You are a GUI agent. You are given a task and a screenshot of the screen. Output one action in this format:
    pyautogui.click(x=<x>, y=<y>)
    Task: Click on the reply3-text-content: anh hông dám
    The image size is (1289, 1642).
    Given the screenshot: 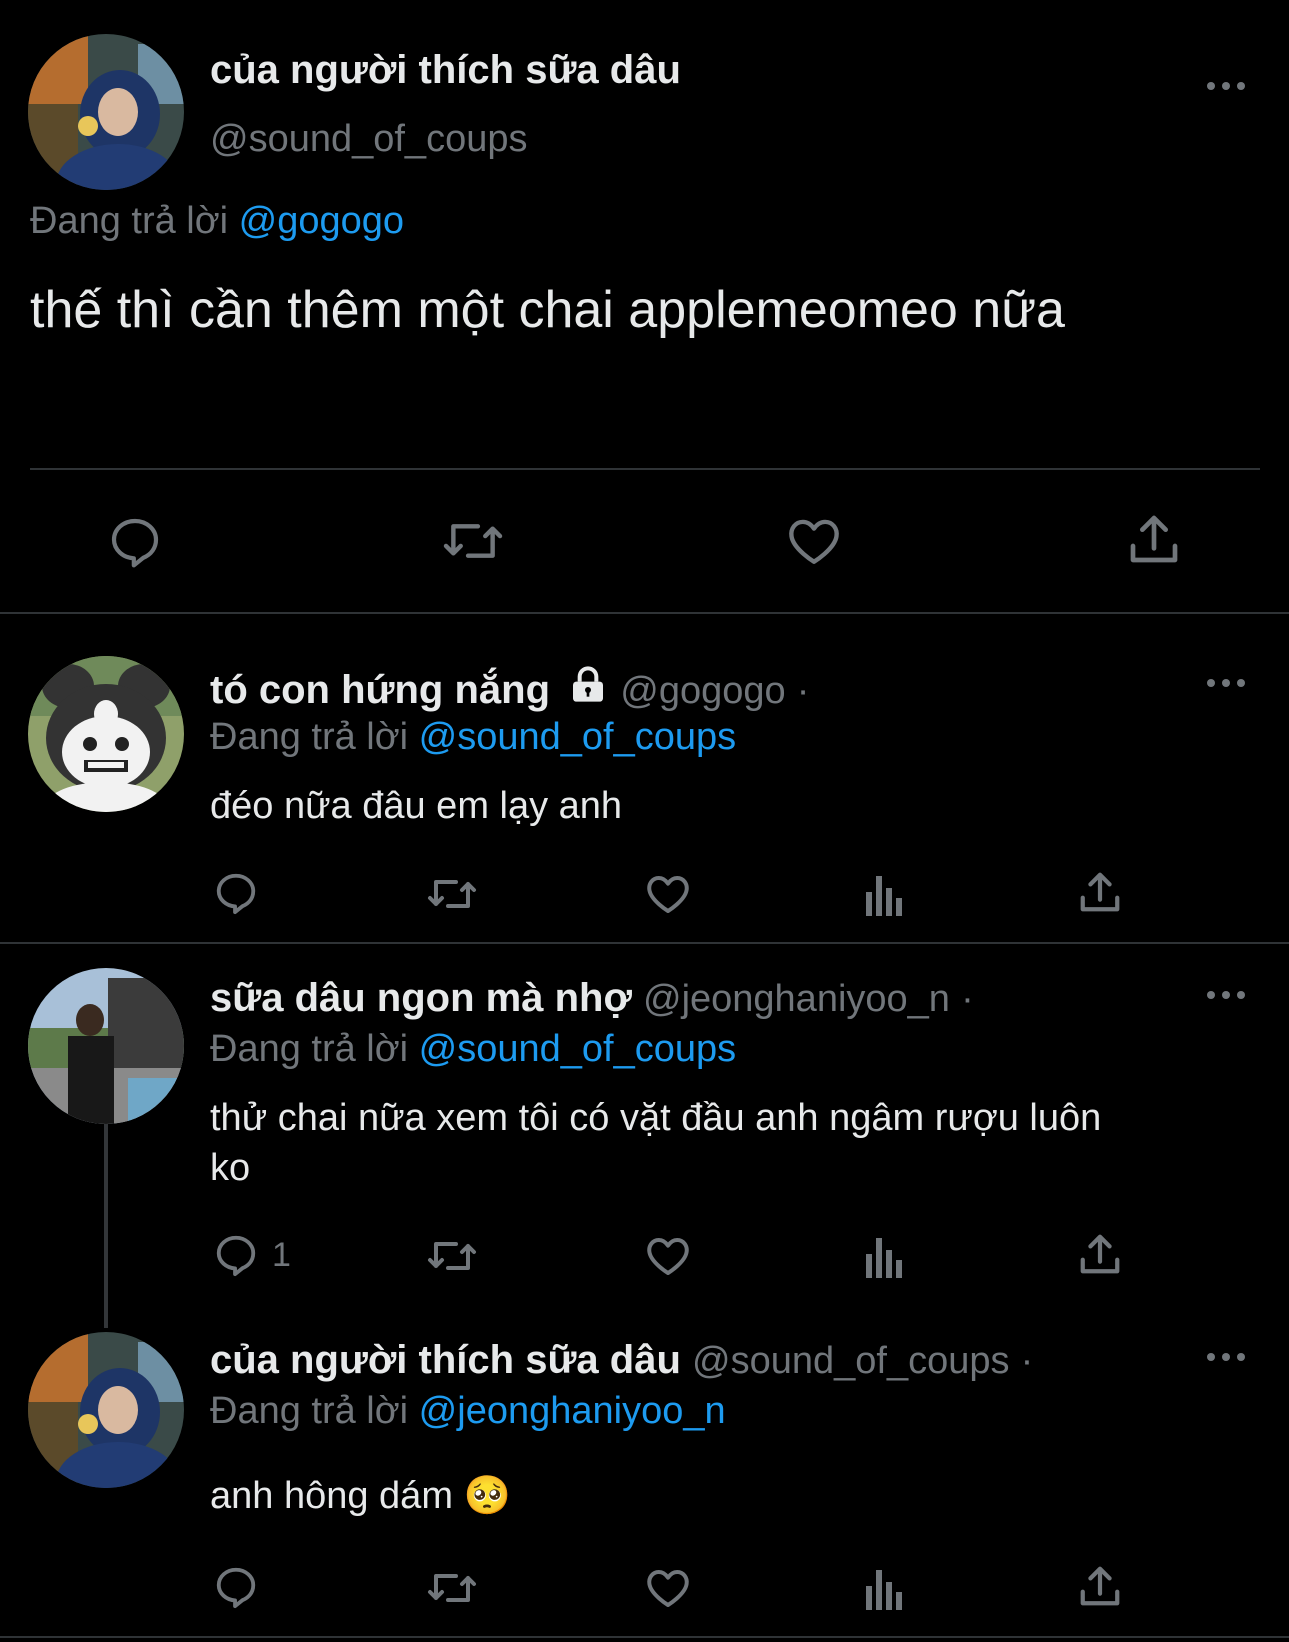 What is the action you would take?
    pyautogui.click(x=331, y=1496)
    